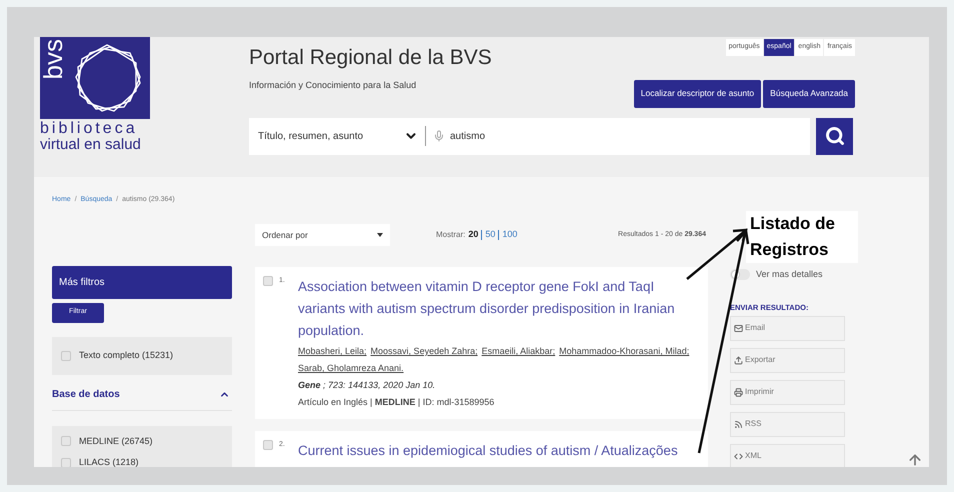  What do you see at coordinates (82, 283) in the screenshot?
I see `filters-title: Más filtros` at bounding box center [82, 283].